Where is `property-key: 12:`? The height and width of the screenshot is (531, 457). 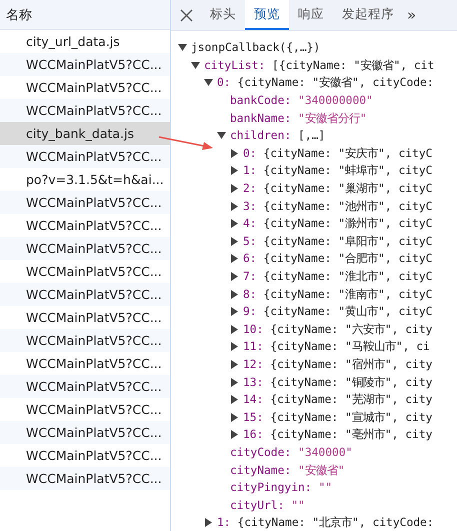 property-key: 12: is located at coordinates (253, 364).